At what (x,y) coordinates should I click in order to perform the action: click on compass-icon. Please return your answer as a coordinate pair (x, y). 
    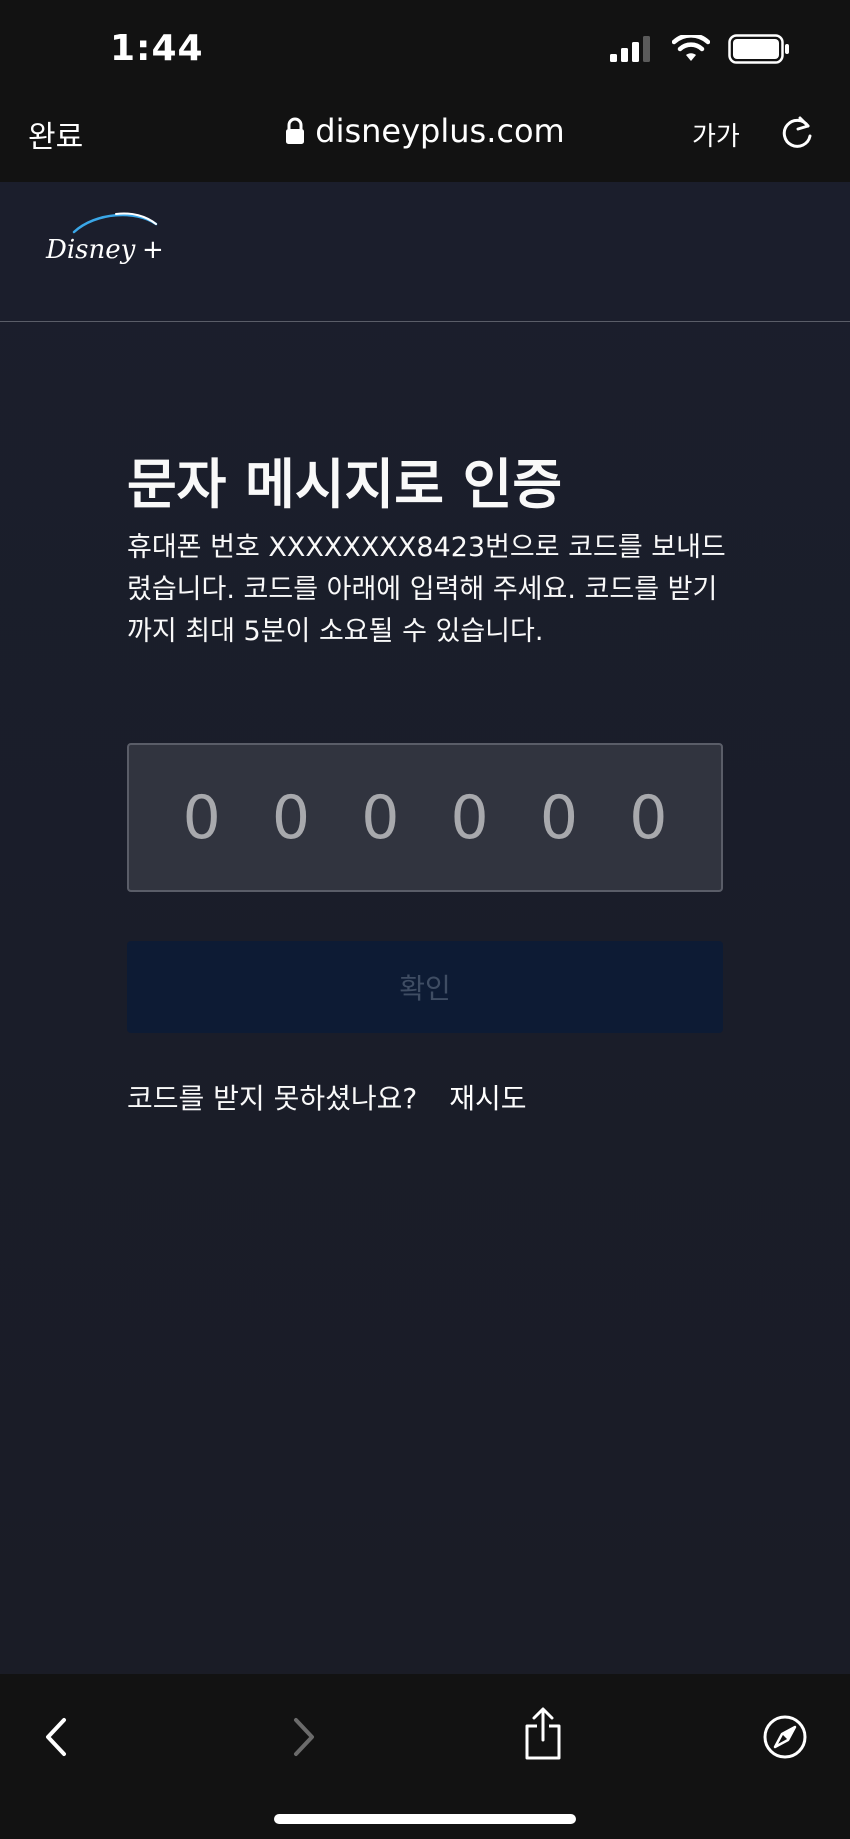
    Looking at the image, I should click on (785, 1737).